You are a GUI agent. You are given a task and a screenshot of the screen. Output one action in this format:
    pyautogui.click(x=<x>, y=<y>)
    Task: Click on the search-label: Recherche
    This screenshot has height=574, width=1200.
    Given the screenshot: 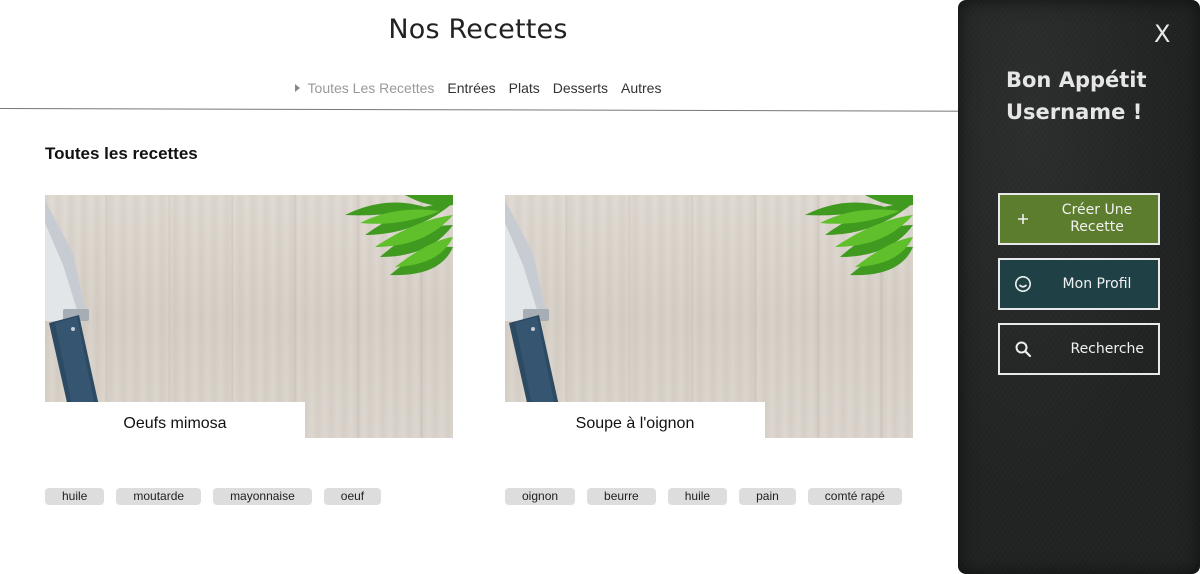 What is the action you would take?
    pyautogui.click(x=1107, y=348)
    